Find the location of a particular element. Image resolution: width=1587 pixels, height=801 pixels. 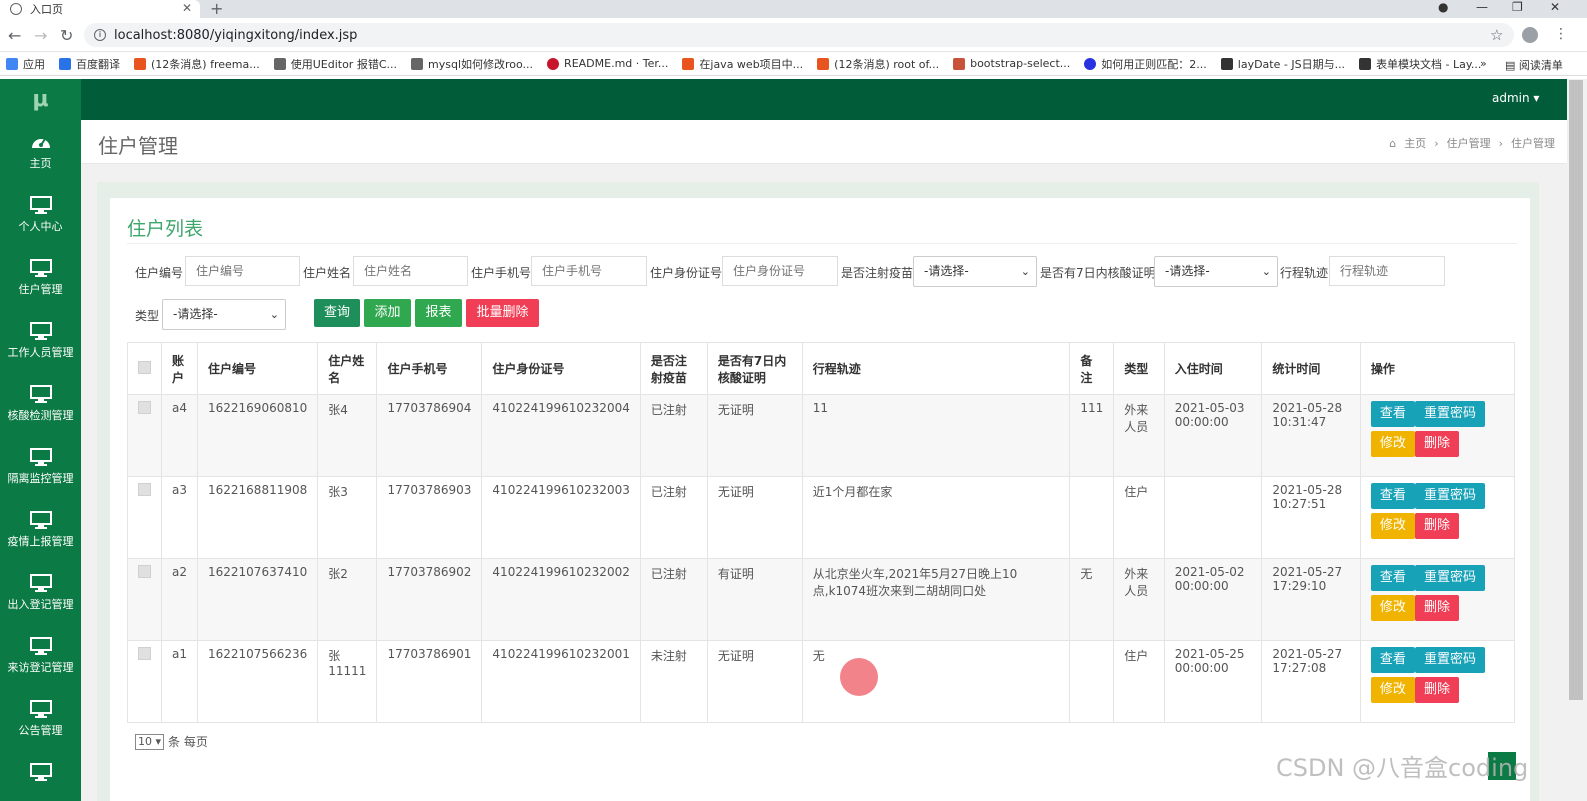

report-button: 报表 is located at coordinates (438, 313).